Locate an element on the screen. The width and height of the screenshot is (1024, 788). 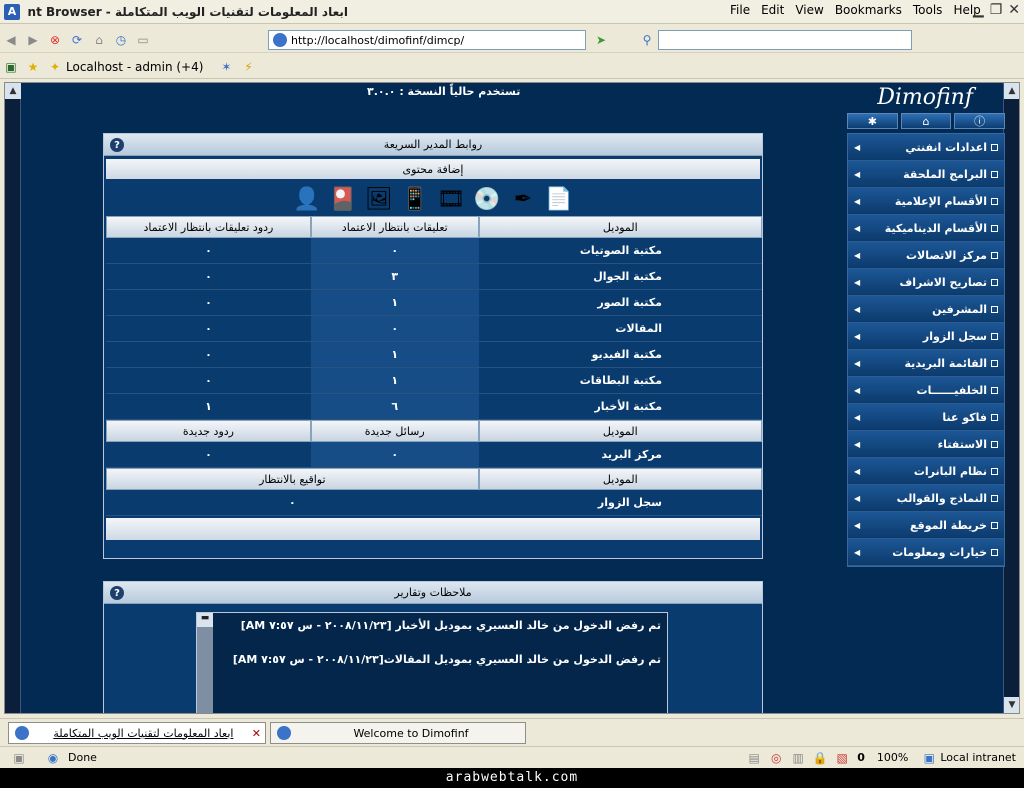
left-scrollbar: ▲ is located at coordinates (13, 398).